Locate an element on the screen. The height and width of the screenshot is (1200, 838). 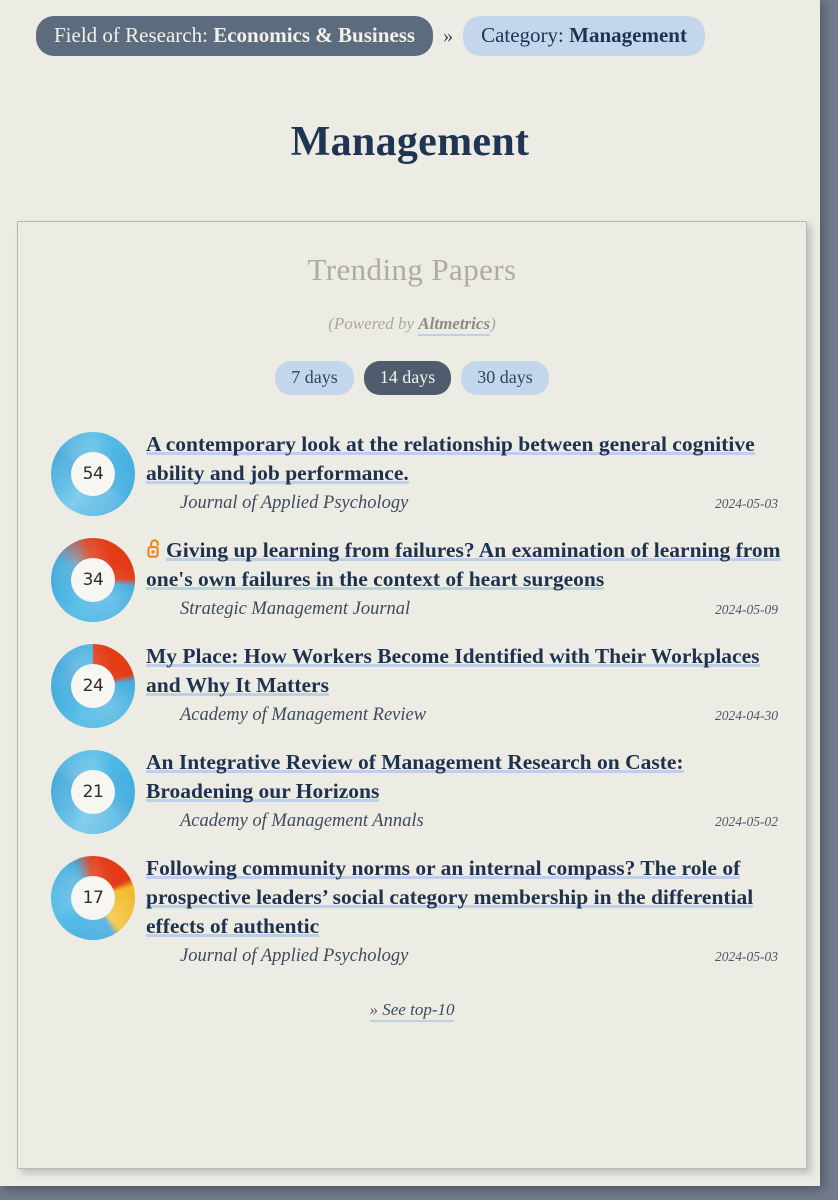
time-filter-14-days: 14 days is located at coordinates (407, 378).